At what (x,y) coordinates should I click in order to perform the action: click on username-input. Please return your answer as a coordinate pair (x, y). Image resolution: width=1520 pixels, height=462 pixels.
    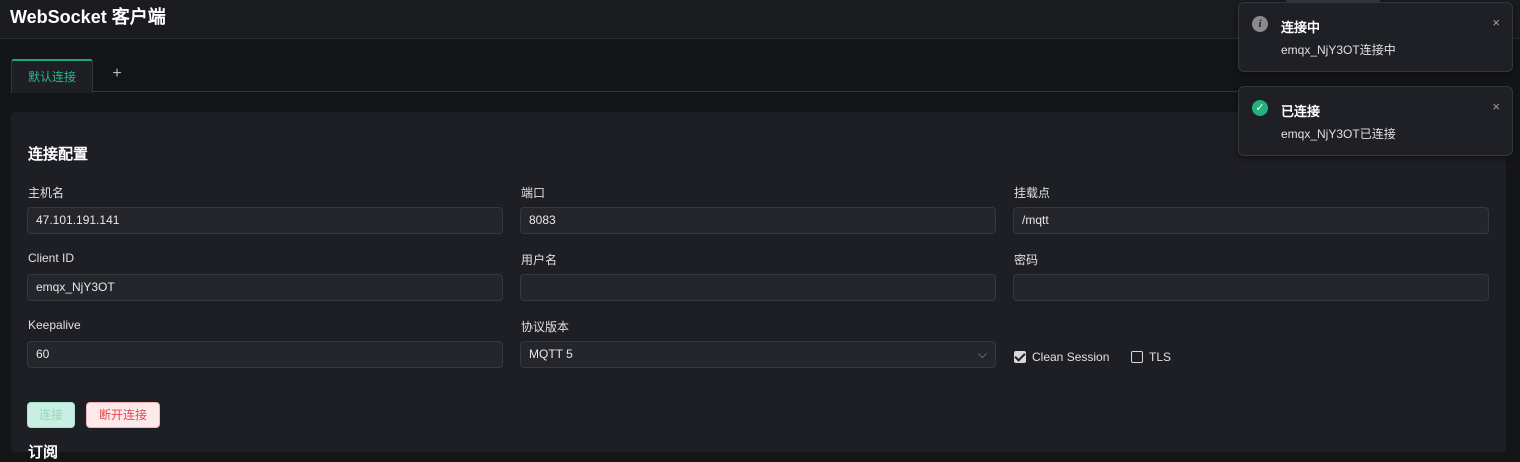
    Looking at the image, I should click on (758, 287).